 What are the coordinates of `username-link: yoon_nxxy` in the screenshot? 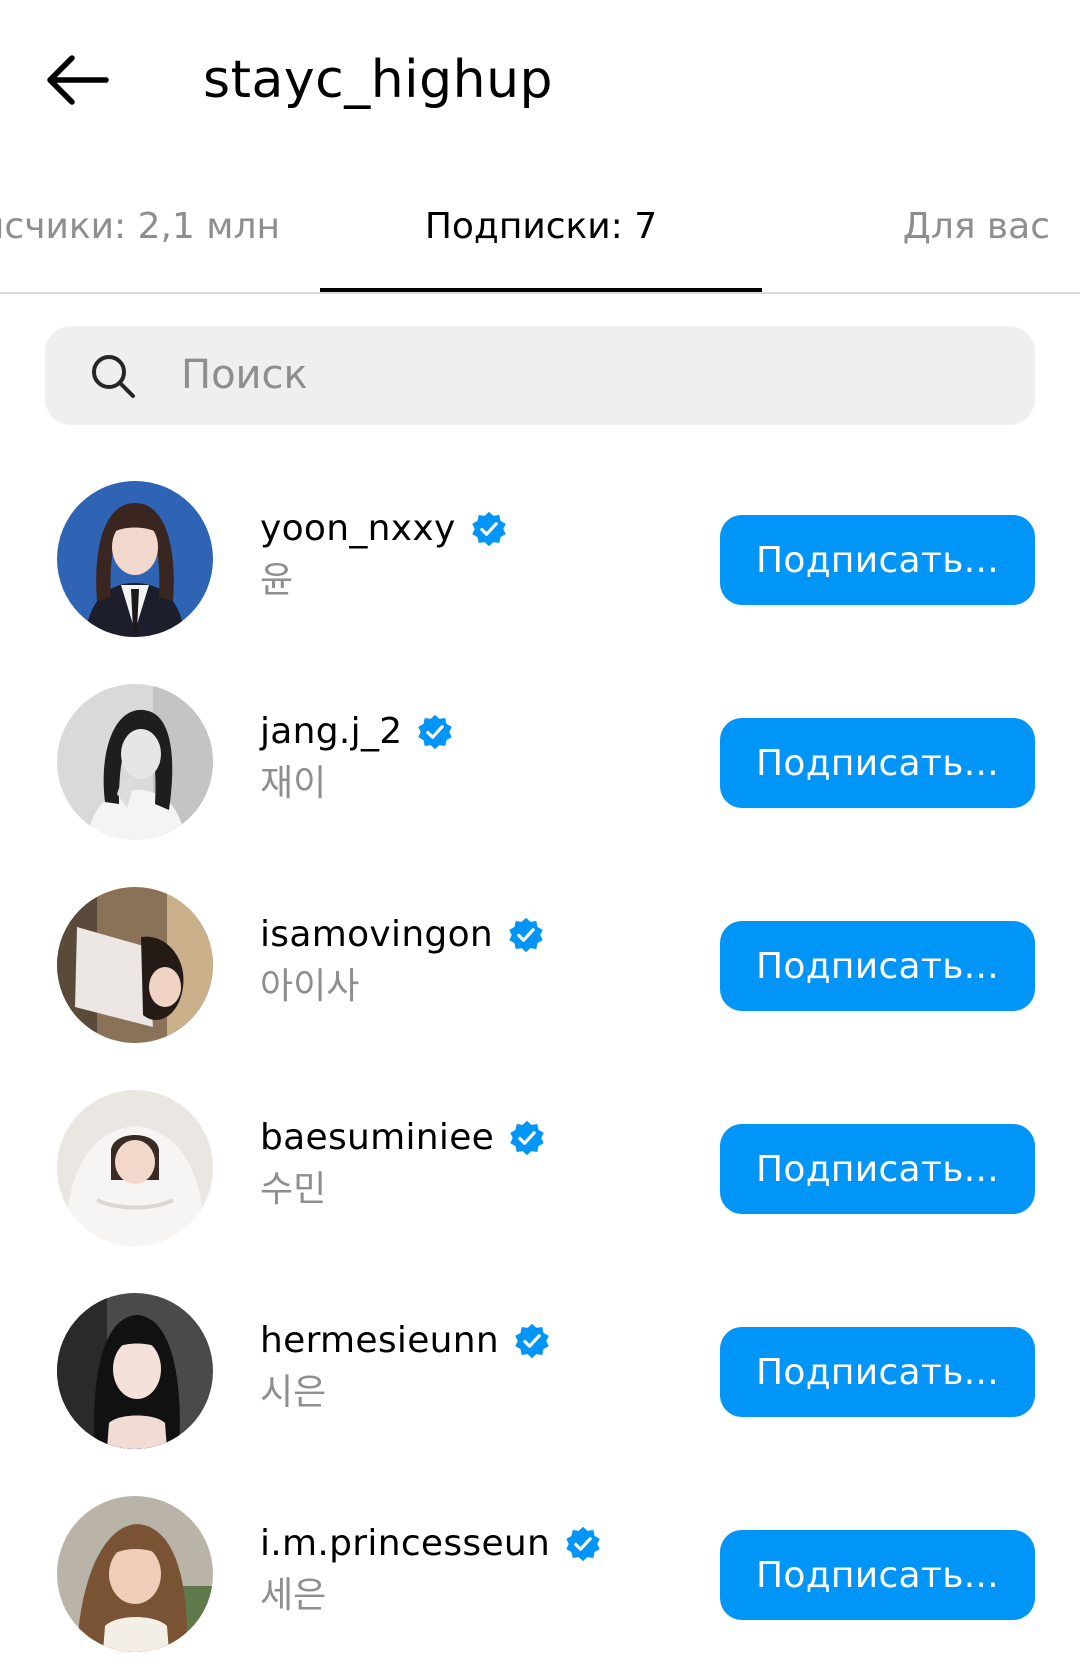 It's located at (384, 529).